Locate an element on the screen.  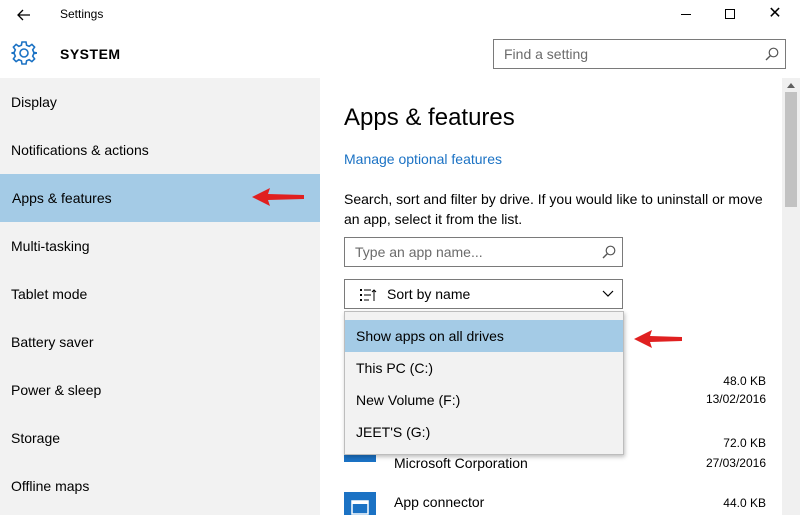
find-setting-input: Find a setting is located at coordinates (639, 54).